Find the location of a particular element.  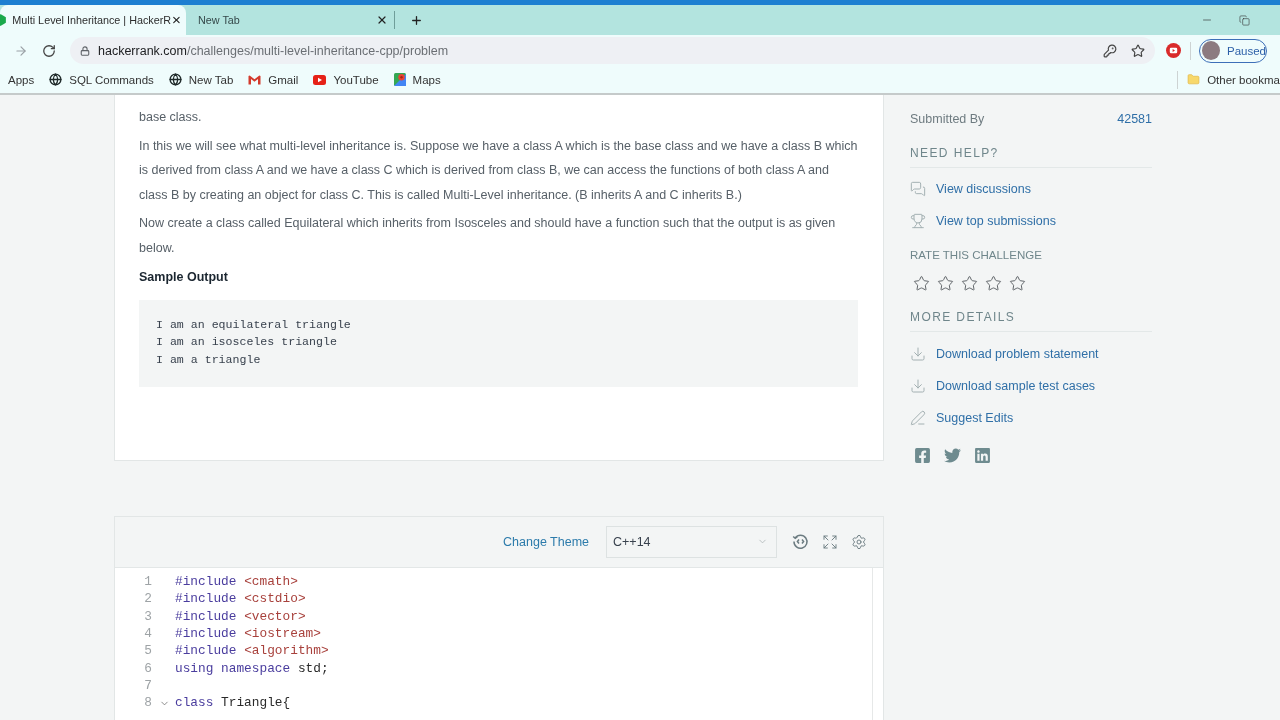

code-line: #include <iostream> is located at coordinates (248, 633).